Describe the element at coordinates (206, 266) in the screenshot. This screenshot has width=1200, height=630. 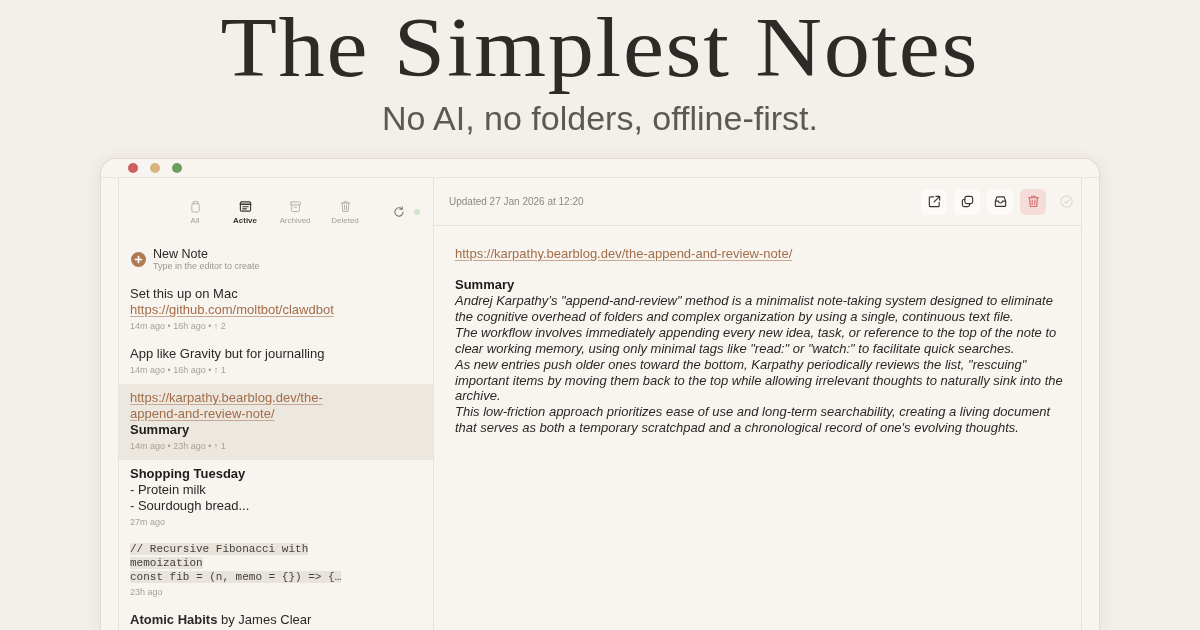
I see `new-note-hint: Type in the editor to create` at that location.